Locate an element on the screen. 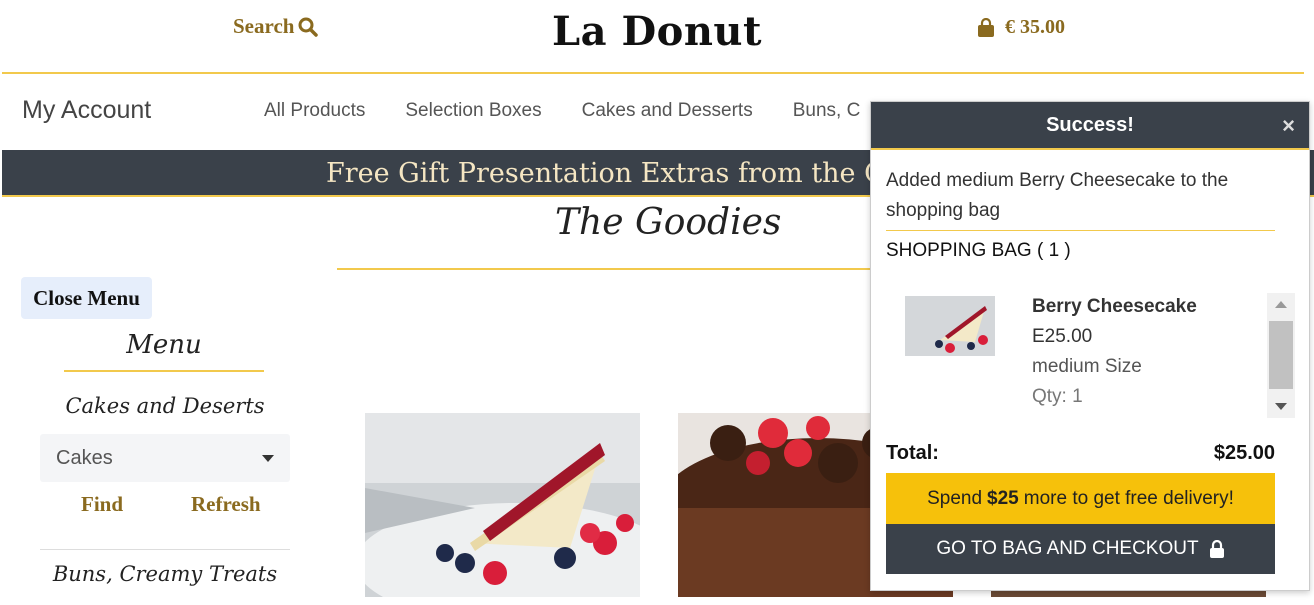 The image size is (1314, 605). checkout-button: GO TO BAG AND CHECKOUT is located at coordinates (1080, 549).